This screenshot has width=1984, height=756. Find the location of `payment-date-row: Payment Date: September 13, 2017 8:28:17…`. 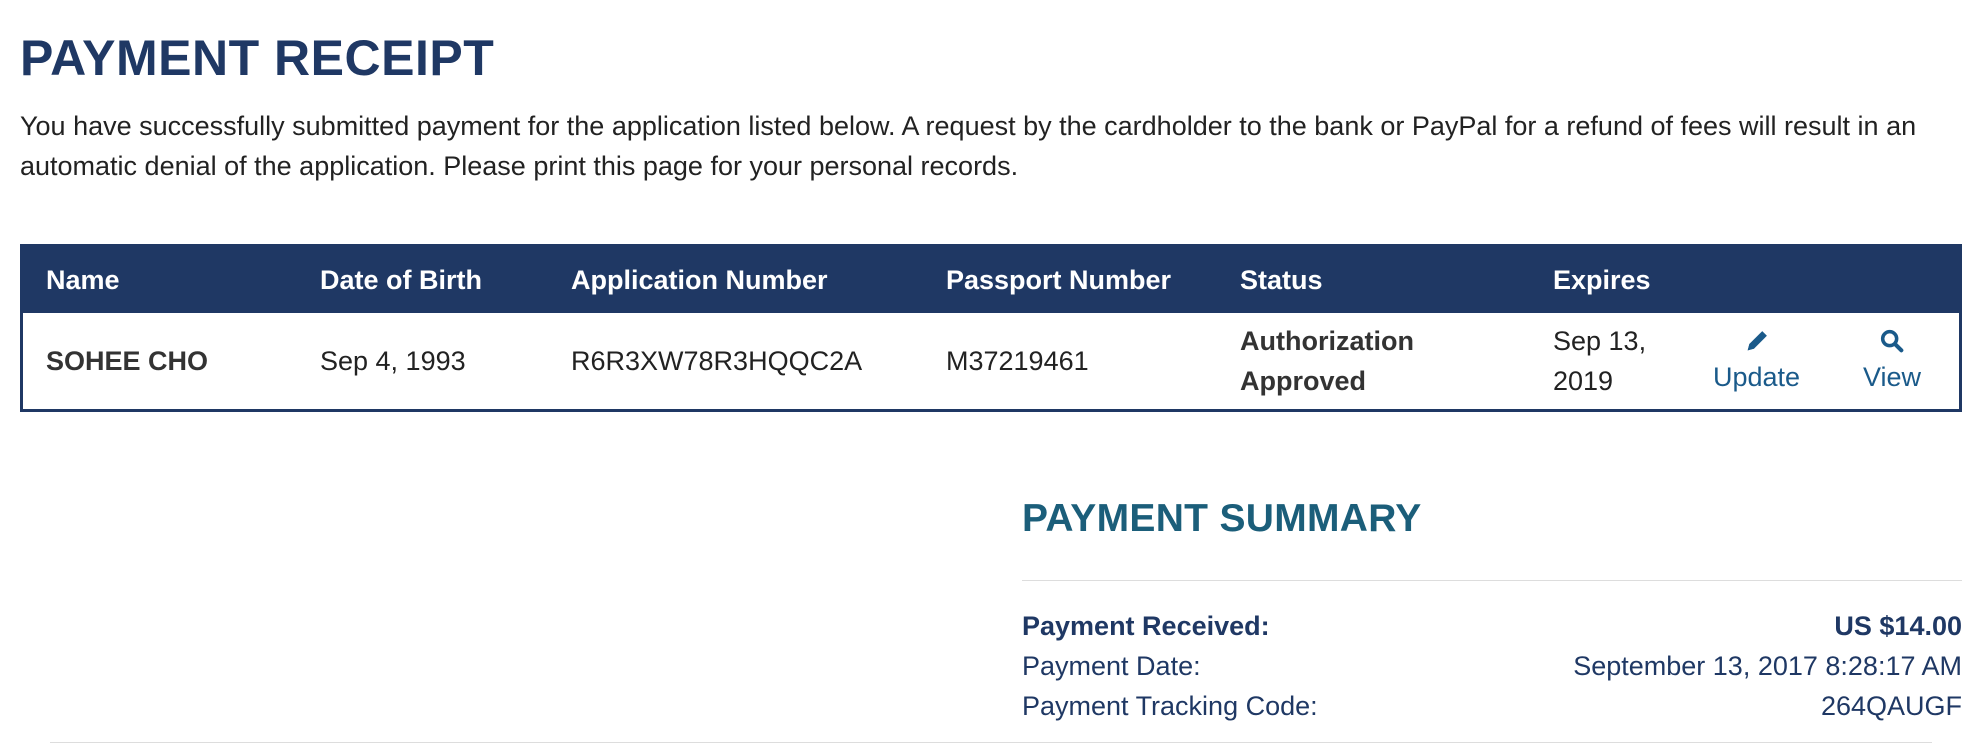

payment-date-row: Payment Date: September 13, 2017 8:28:17… is located at coordinates (1492, 666).